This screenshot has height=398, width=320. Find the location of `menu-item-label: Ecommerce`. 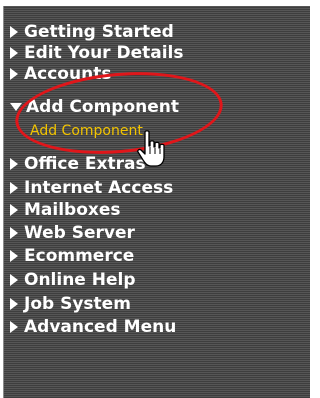

menu-item-label: Ecommerce is located at coordinates (79, 256).